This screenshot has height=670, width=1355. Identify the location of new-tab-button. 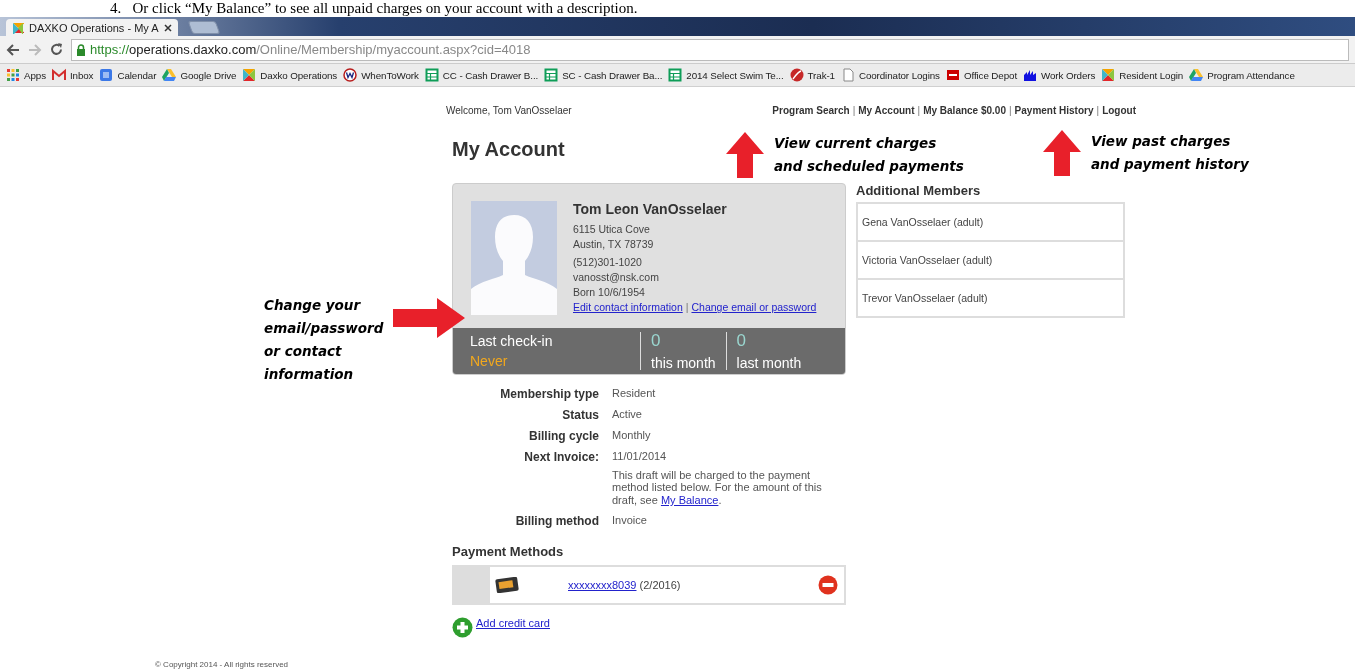
(203, 27).